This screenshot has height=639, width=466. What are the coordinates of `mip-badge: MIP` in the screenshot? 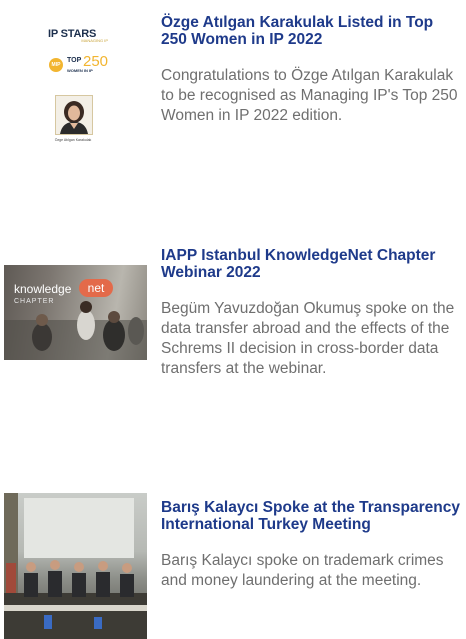 It's located at (56, 65).